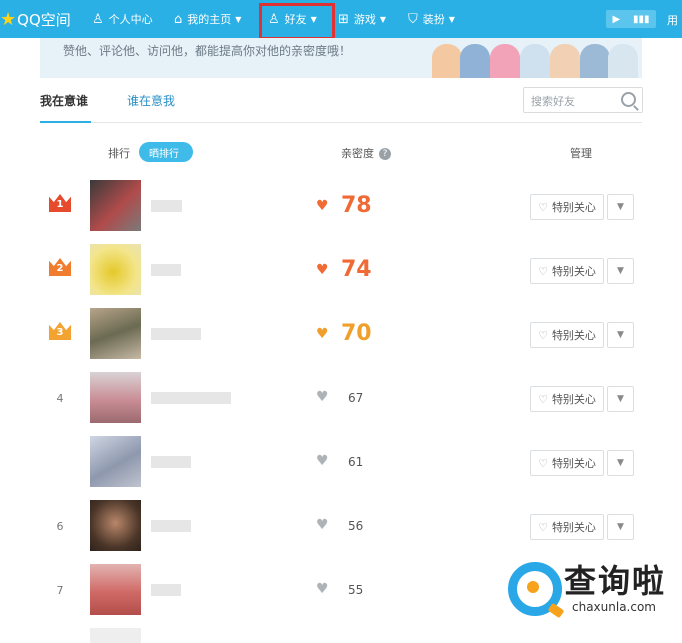 This screenshot has height=643, width=682. I want to click on tab-divider, so click(341, 122).